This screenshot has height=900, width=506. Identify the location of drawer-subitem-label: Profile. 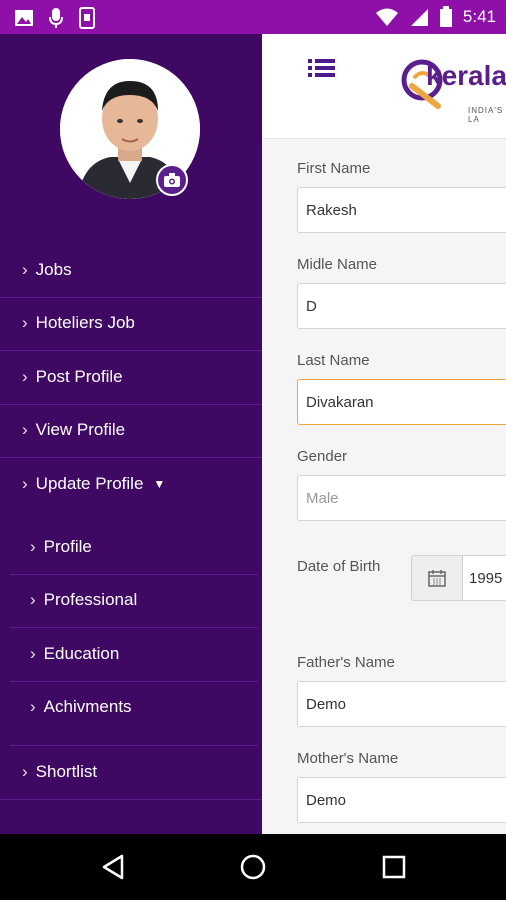
(67, 546).